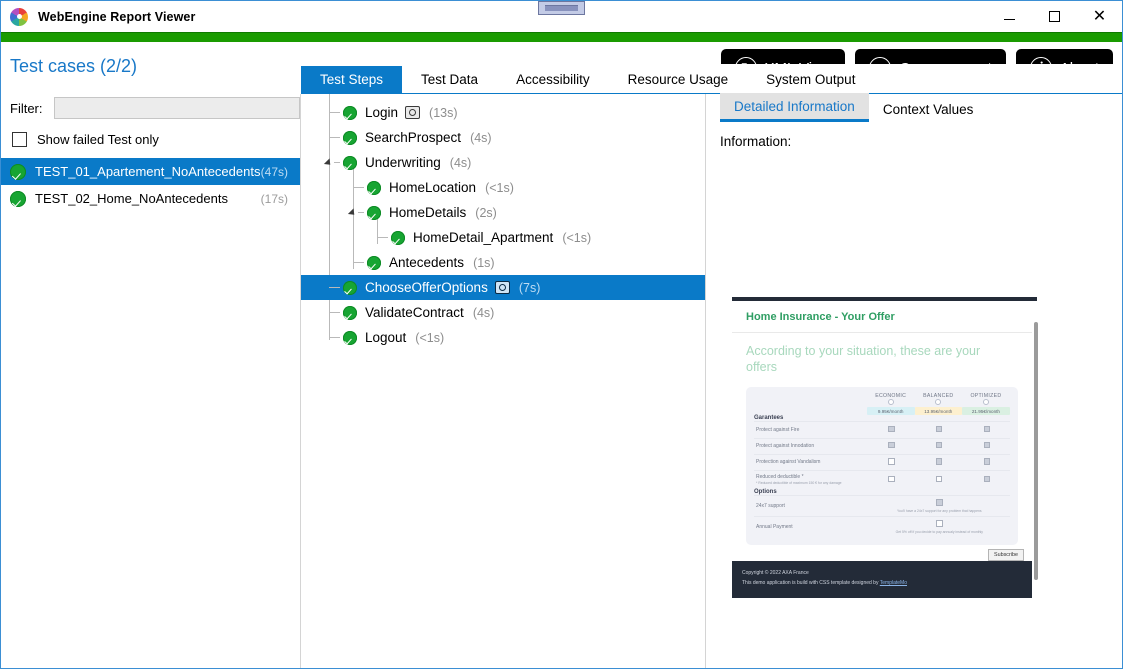  What do you see at coordinates (529, 287) in the screenshot?
I see `tree-node-duration: (7s)` at bounding box center [529, 287].